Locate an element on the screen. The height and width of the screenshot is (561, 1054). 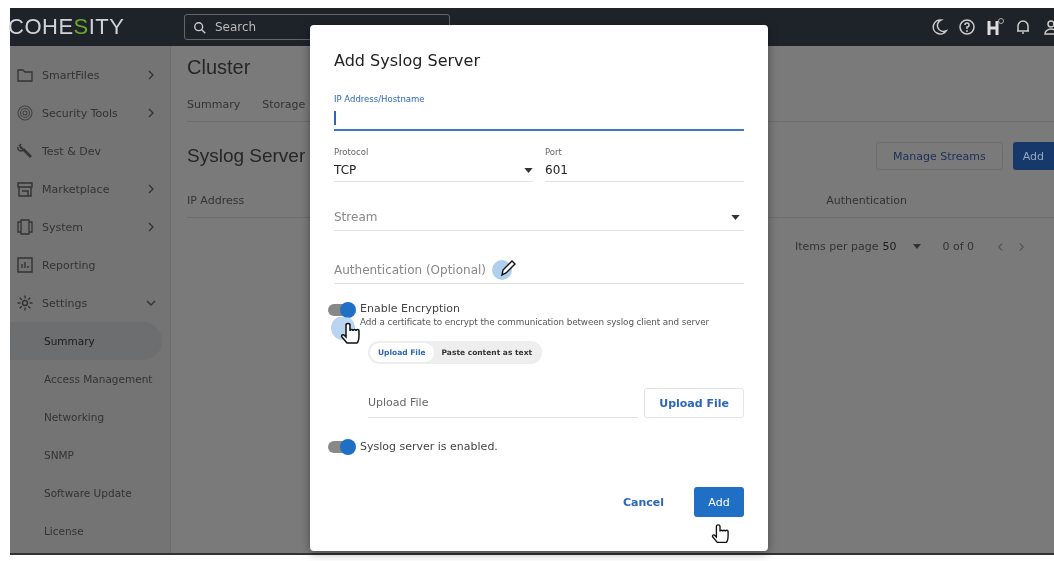
stream-select: Stream is located at coordinates (539, 217).